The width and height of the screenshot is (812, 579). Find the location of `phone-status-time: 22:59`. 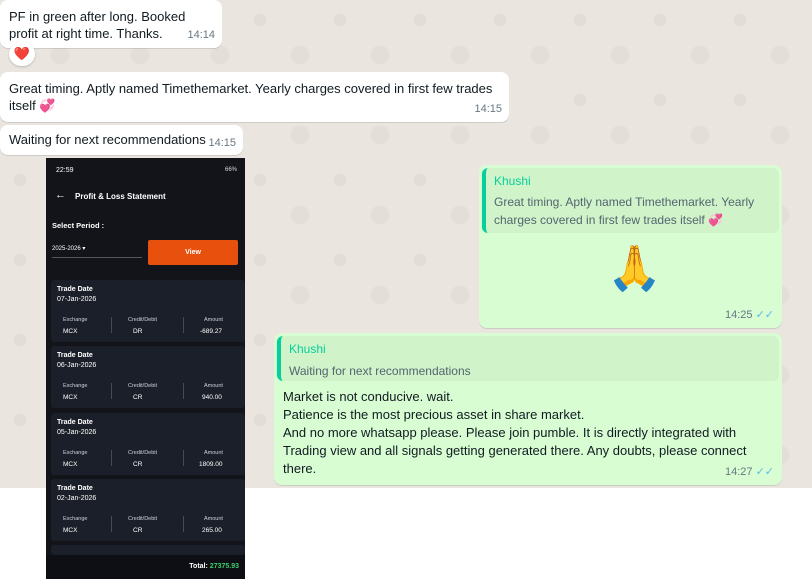

phone-status-time: 22:59 is located at coordinates (65, 170).